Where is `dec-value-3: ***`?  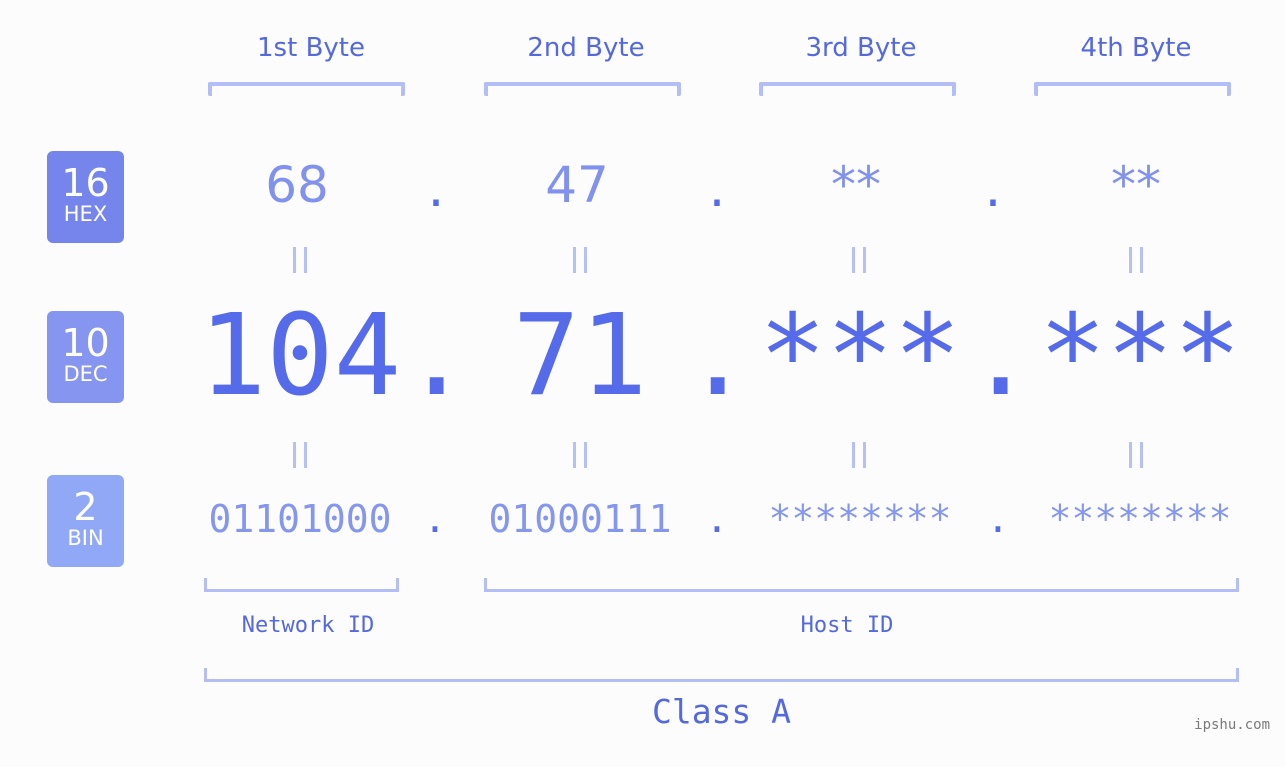 dec-value-3: *** is located at coordinates (860, 356).